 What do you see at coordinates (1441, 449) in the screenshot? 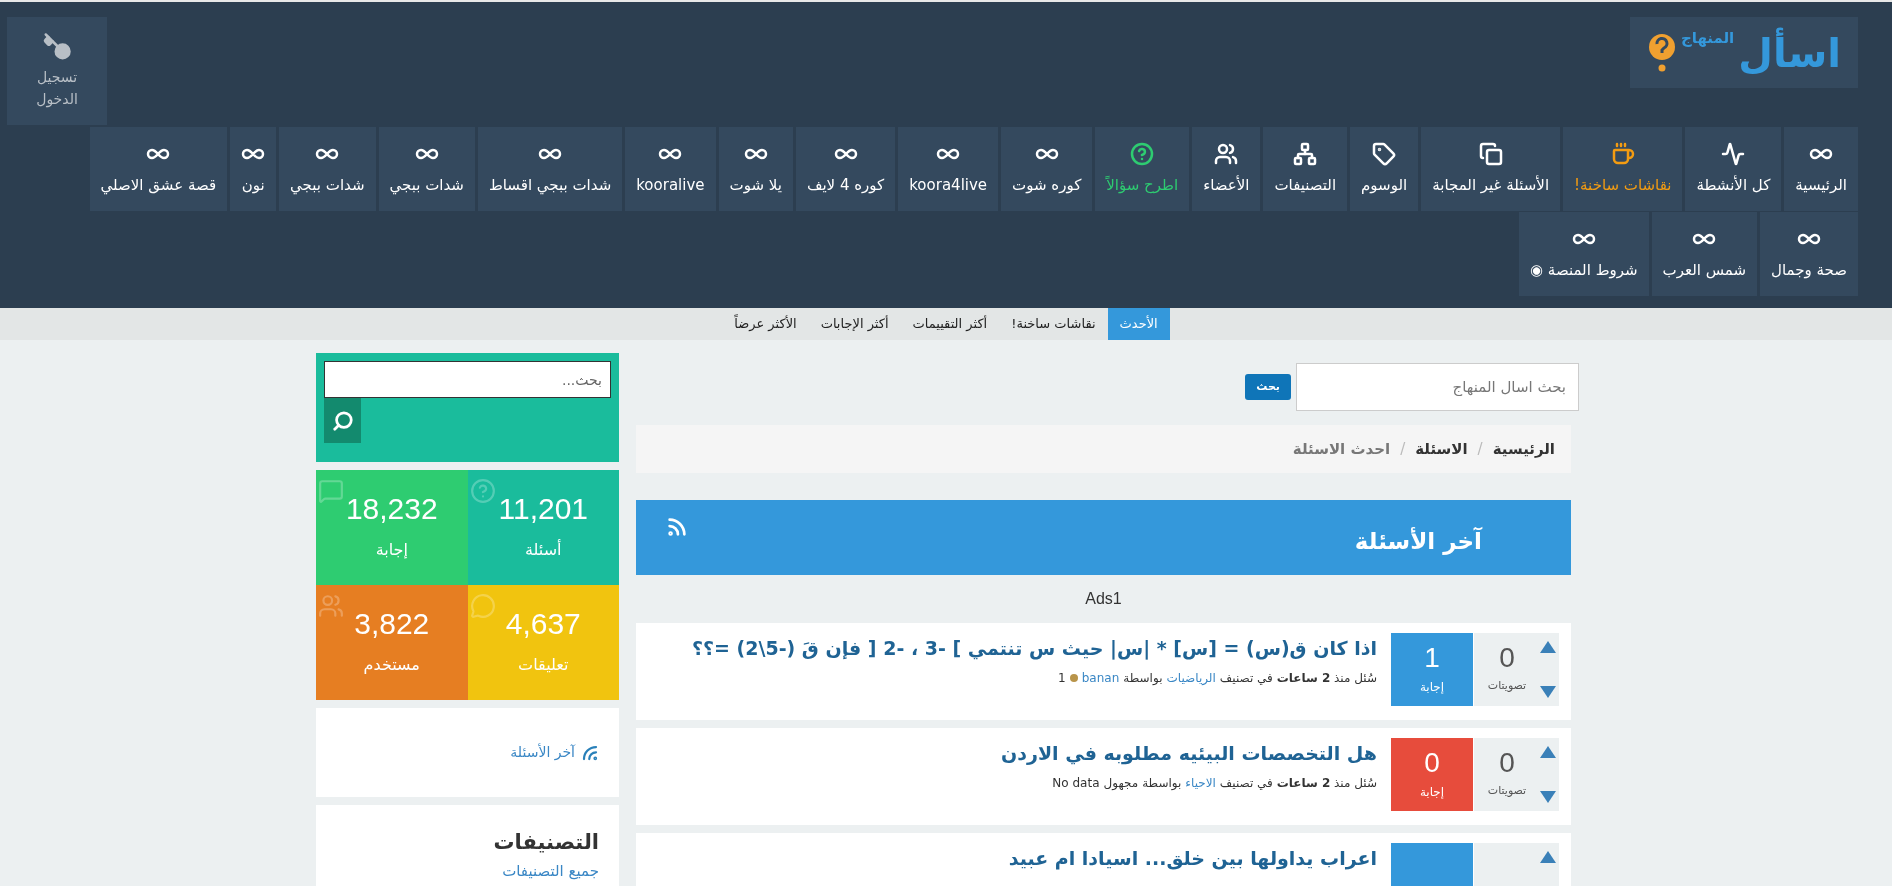
I see `breadcrumb-link: الاسئلة` at bounding box center [1441, 449].